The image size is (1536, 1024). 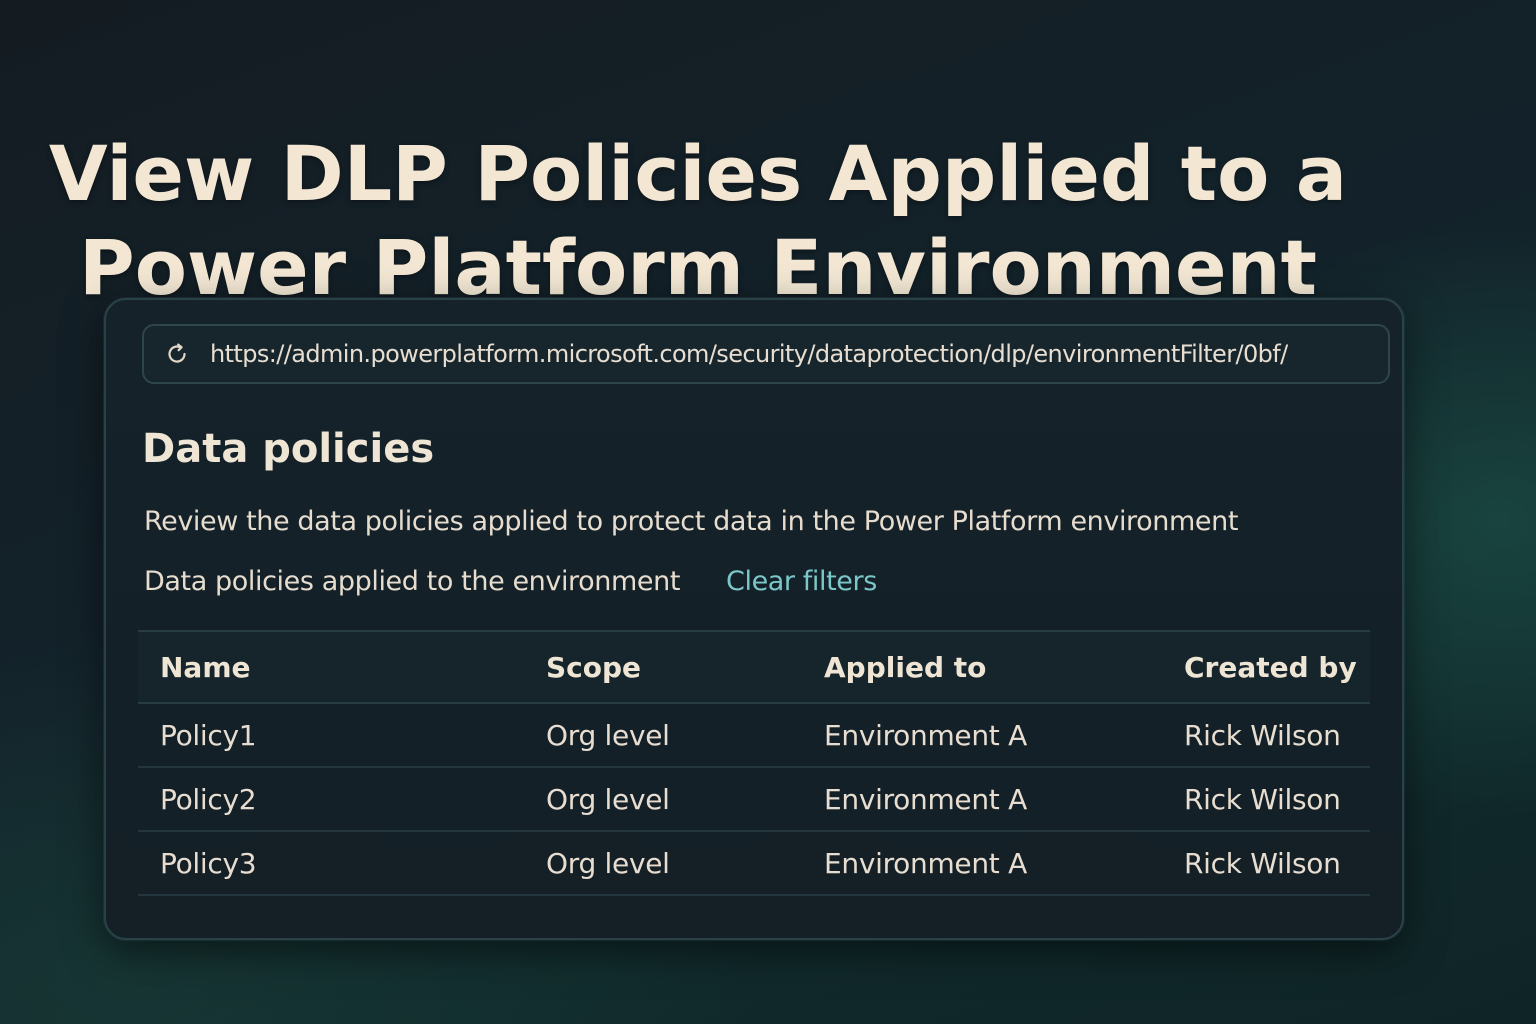 What do you see at coordinates (331, 863) in the screenshot?
I see `cell-name: Policy3` at bounding box center [331, 863].